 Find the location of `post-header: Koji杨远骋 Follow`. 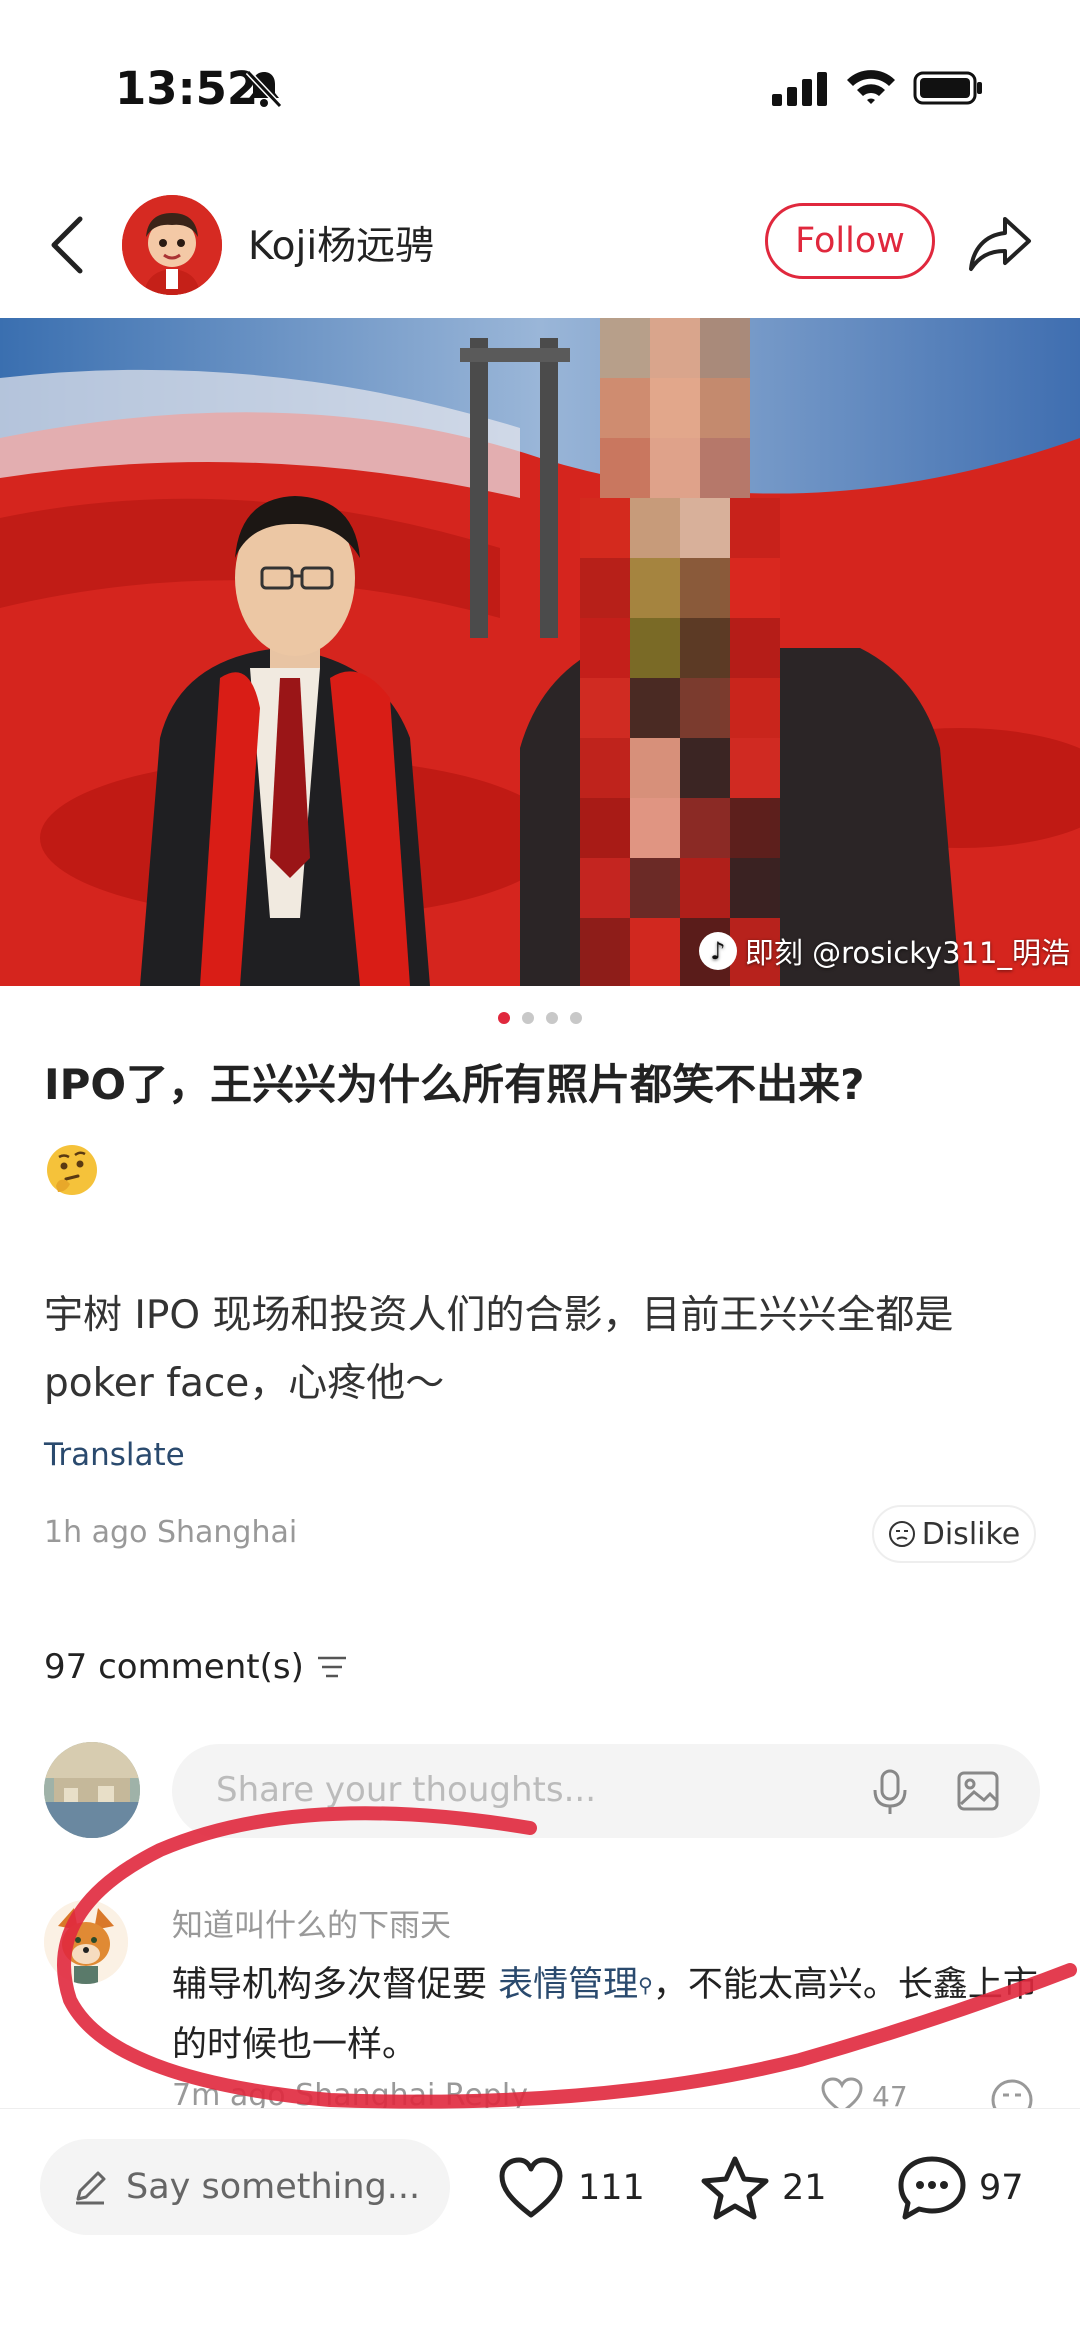

post-header: Koji杨远骋 Follow is located at coordinates (540, 245).